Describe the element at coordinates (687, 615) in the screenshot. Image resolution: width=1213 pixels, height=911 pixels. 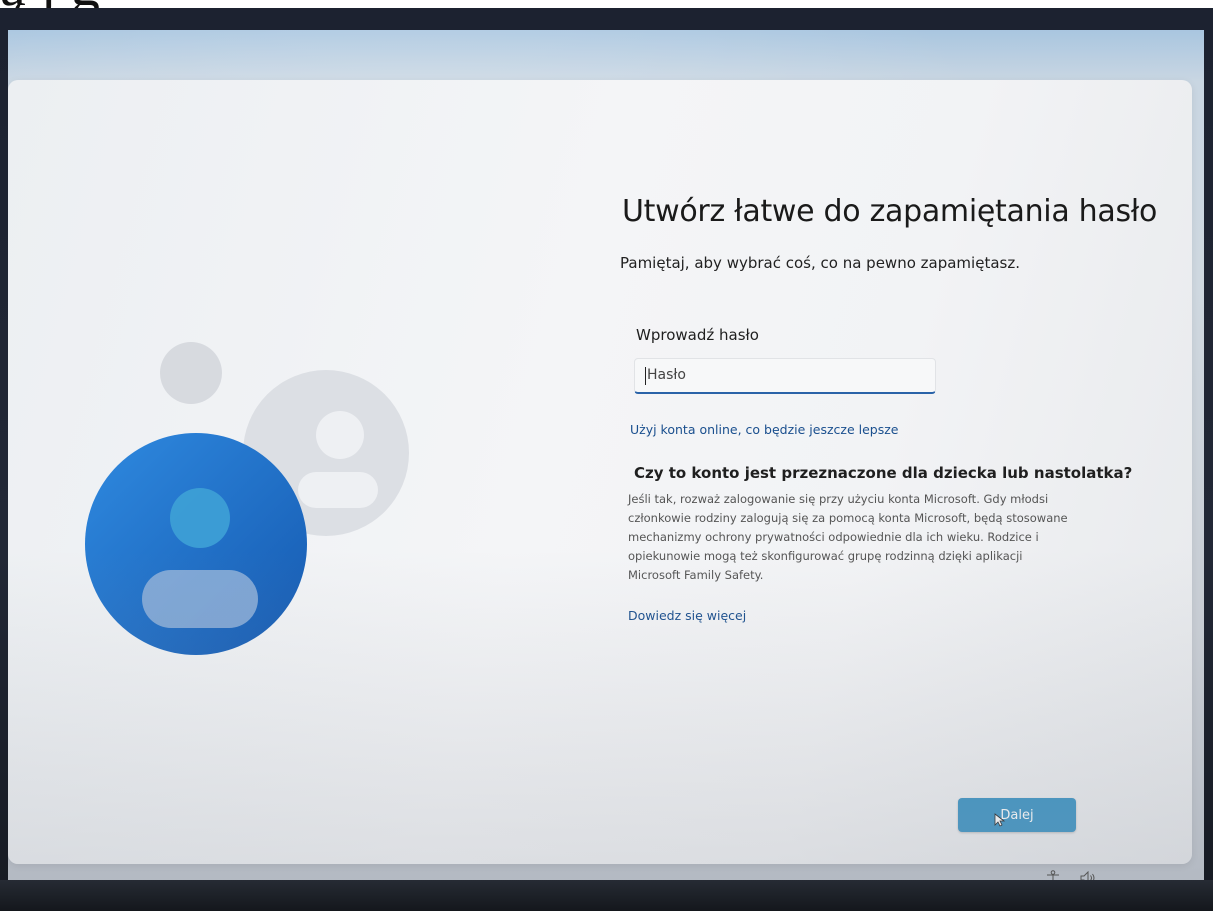
I see `learn-more-link: Dowiedz się więcej` at that location.